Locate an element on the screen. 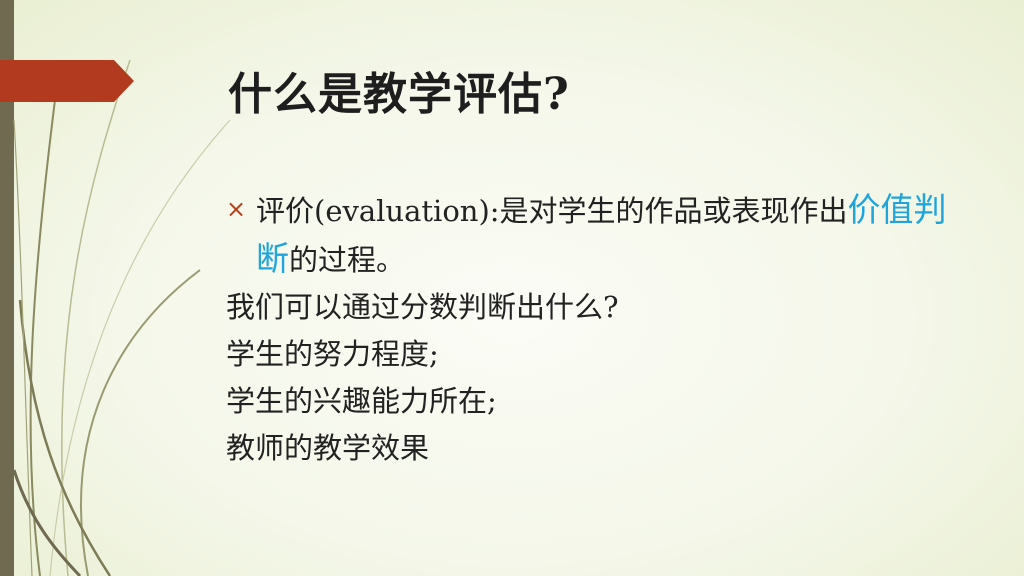 Image resolution: width=1024 pixels, height=576 pixels. content-line-2: 学生的努力程度; is located at coordinates (332, 354).